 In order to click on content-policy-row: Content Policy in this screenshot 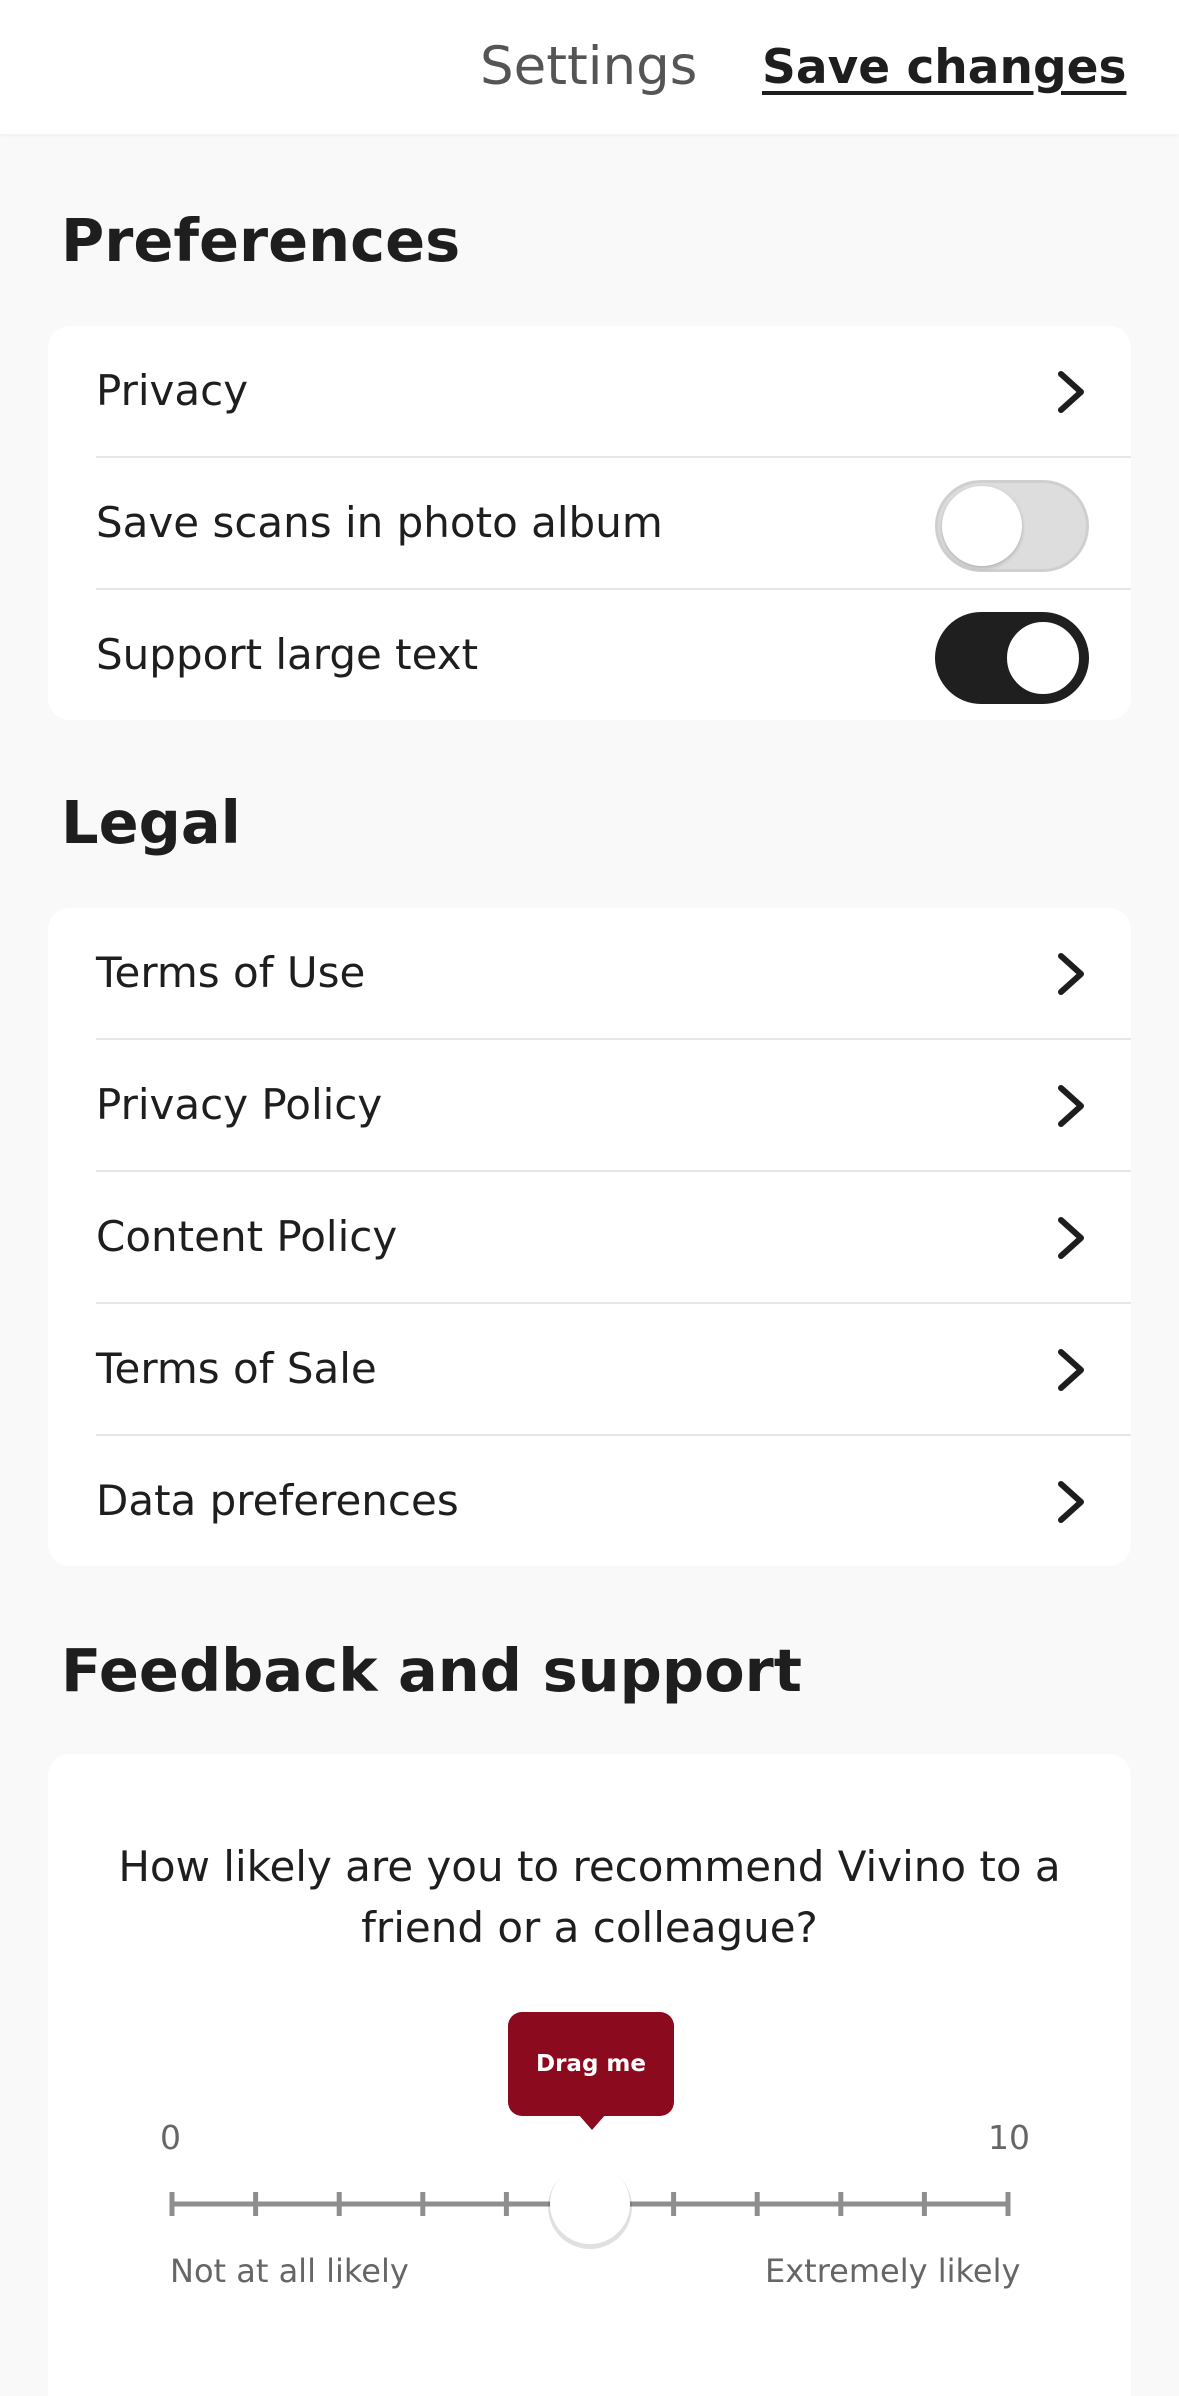, I will do `click(613, 1238)`.